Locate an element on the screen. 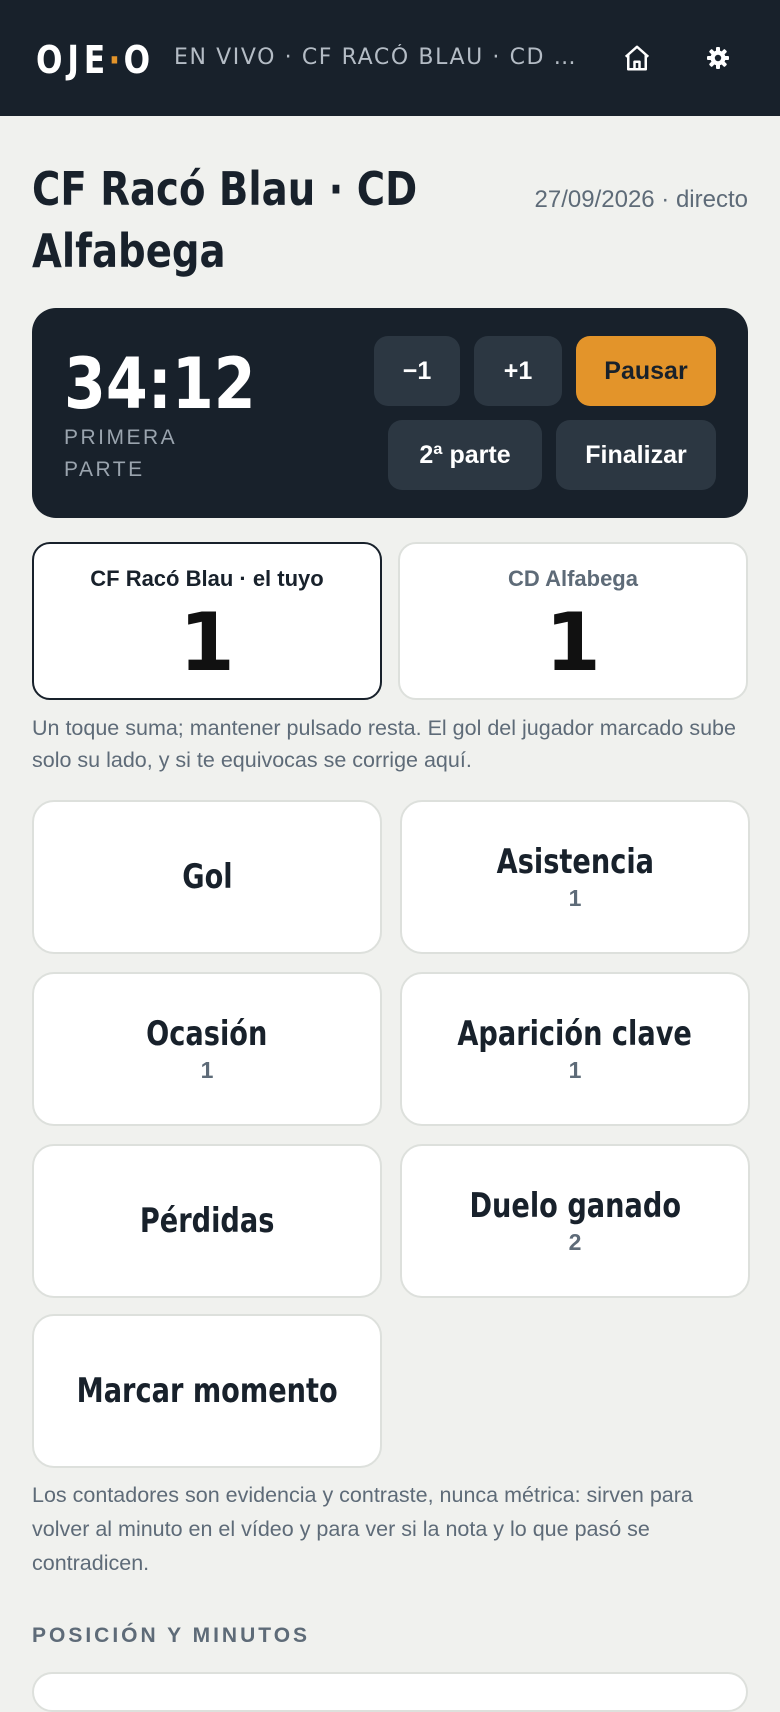 This screenshot has height=1712, width=780. event-count: 2 is located at coordinates (575, 1242).